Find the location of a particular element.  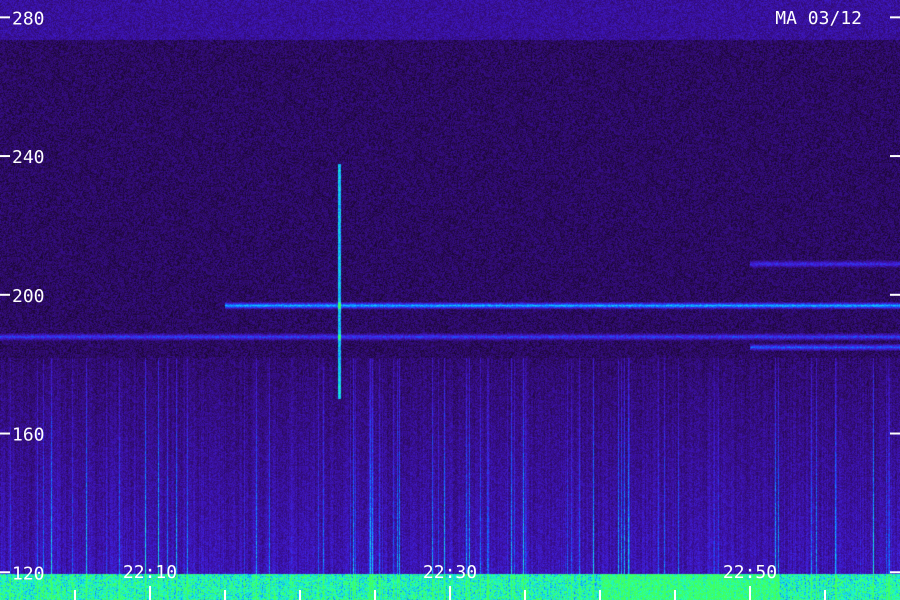

y-tick-label: 160 is located at coordinates (28, 435).